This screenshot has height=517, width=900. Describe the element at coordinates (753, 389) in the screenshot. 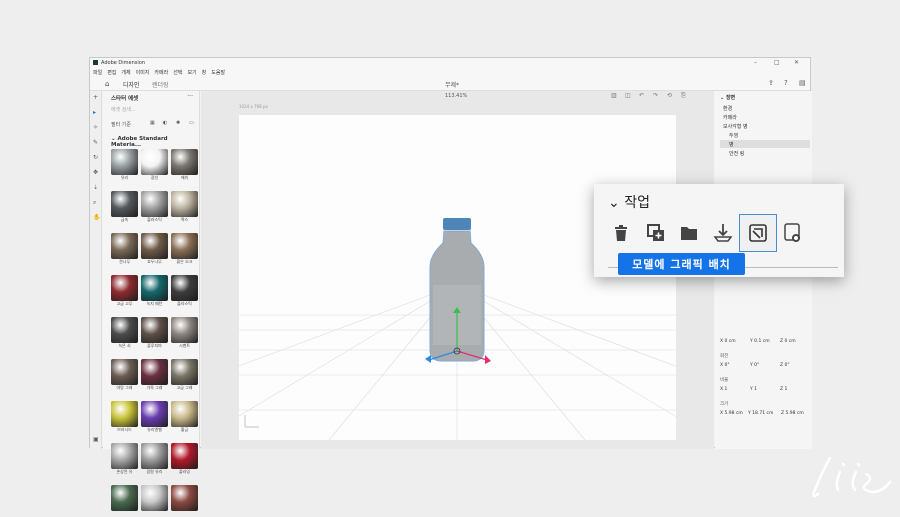

I see `scale-y: Y 1` at that location.